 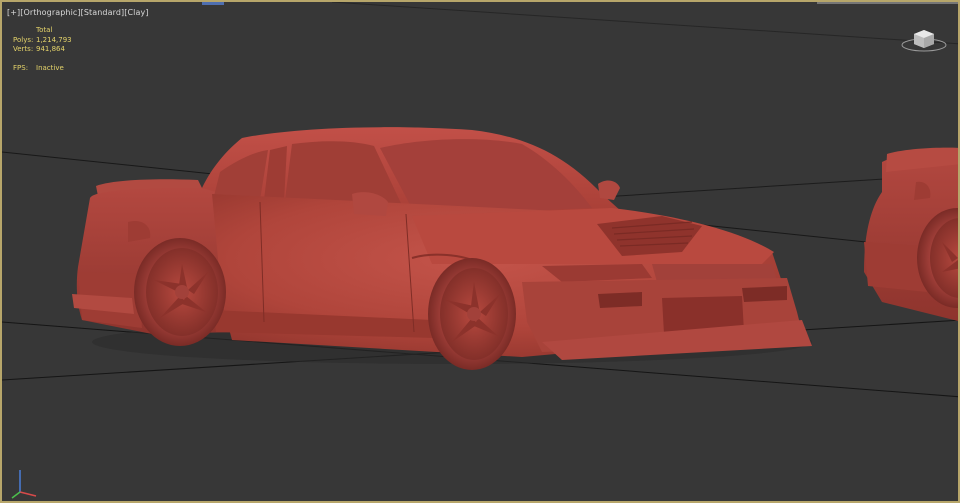 I want to click on top-toolbar-edge, so click(x=887, y=3).